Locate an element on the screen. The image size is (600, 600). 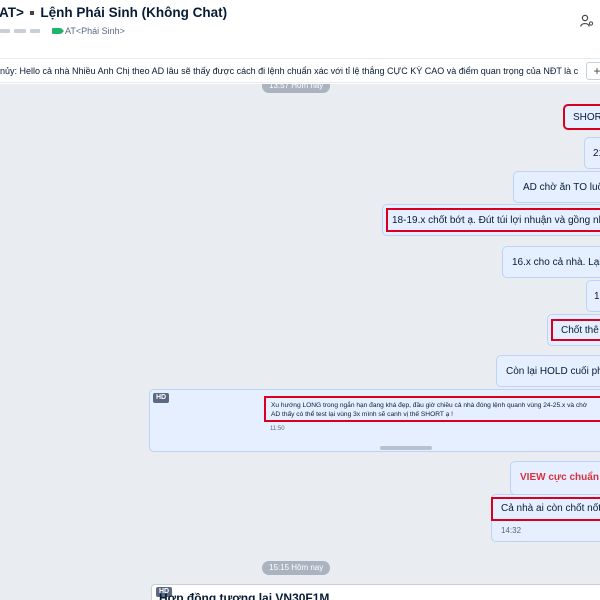
chat-title: AT> Lệnh Phái Sinh (Không Chat) is located at coordinates (113, 12).